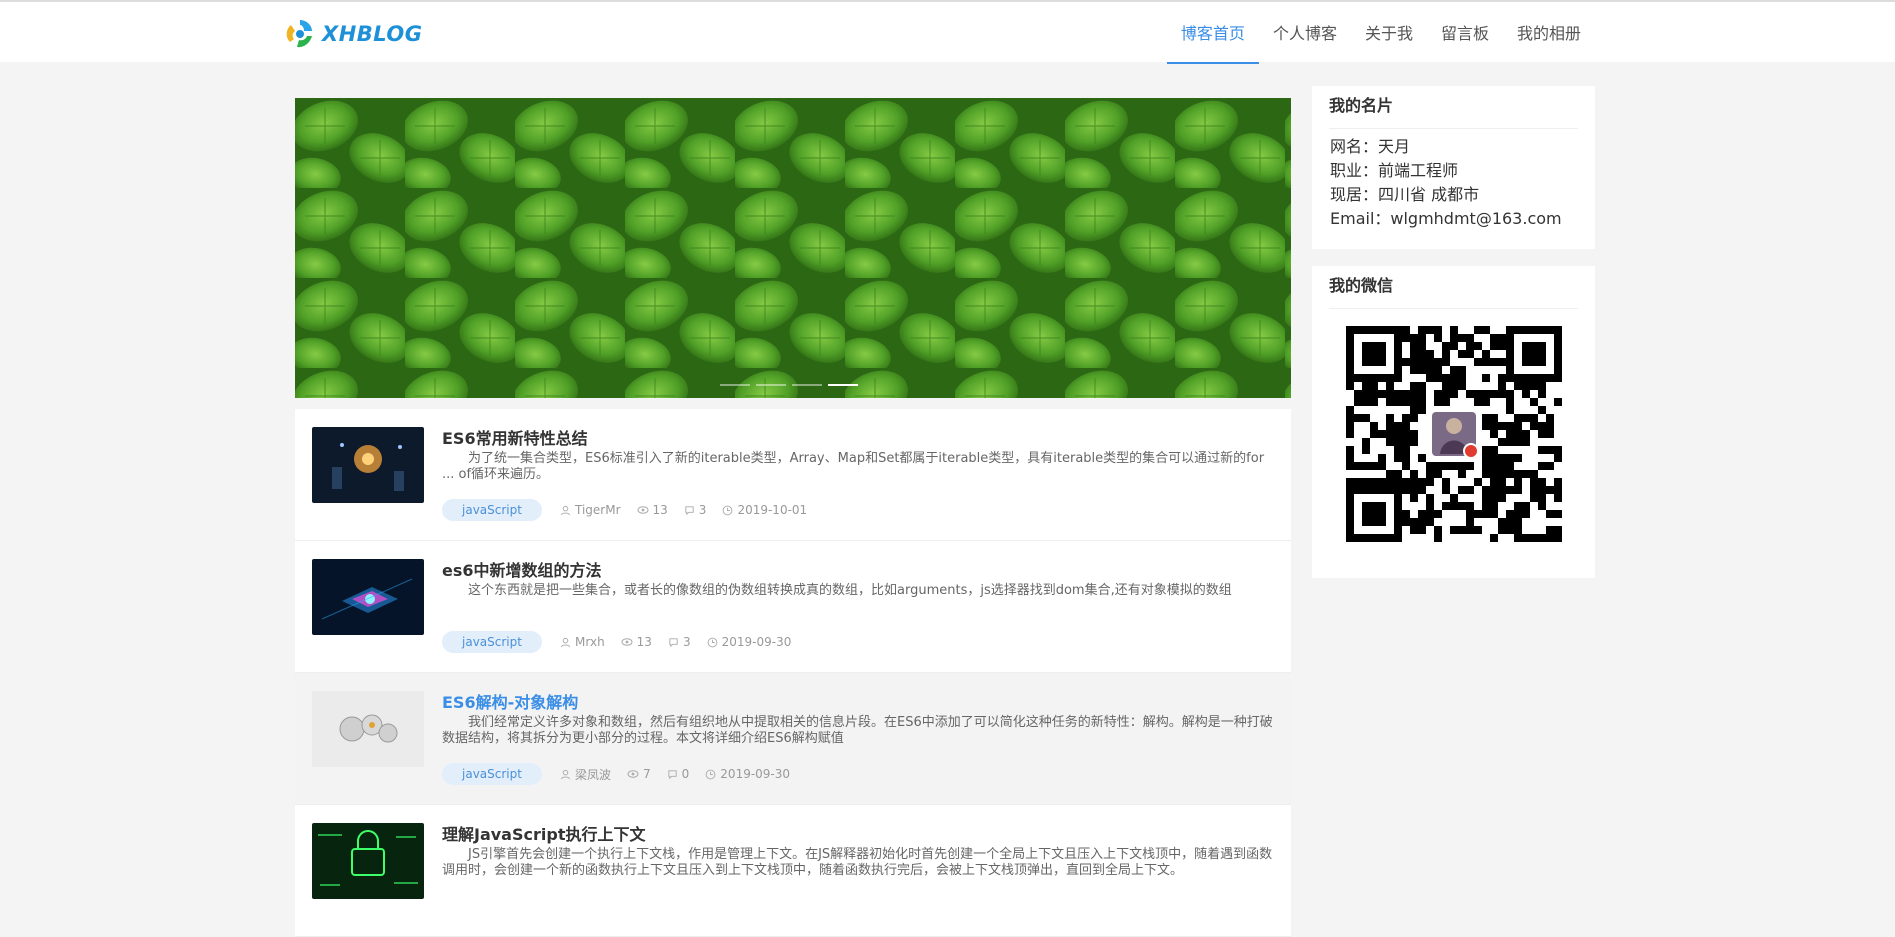  I want to click on article-title: 理解JavaScript执行上下文, so click(543, 833).